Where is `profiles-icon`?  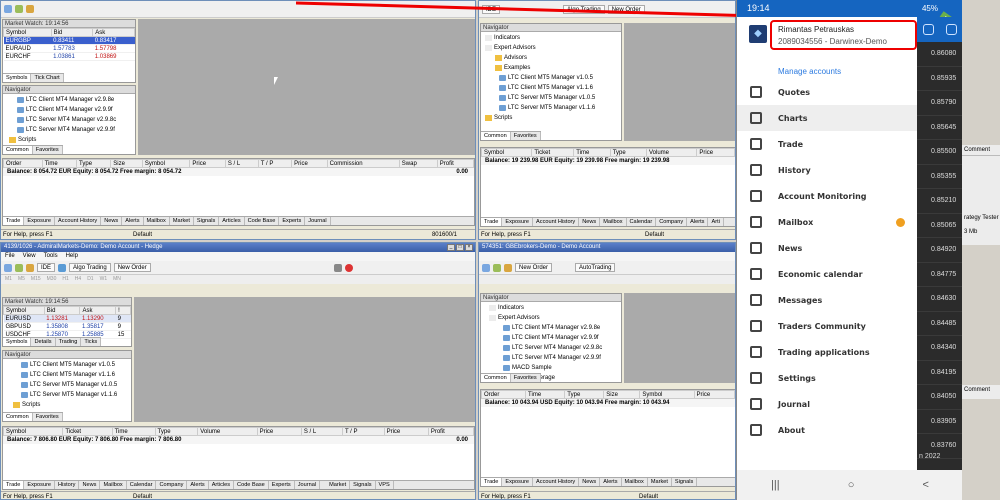 profiles-icon is located at coordinates (19, 267).